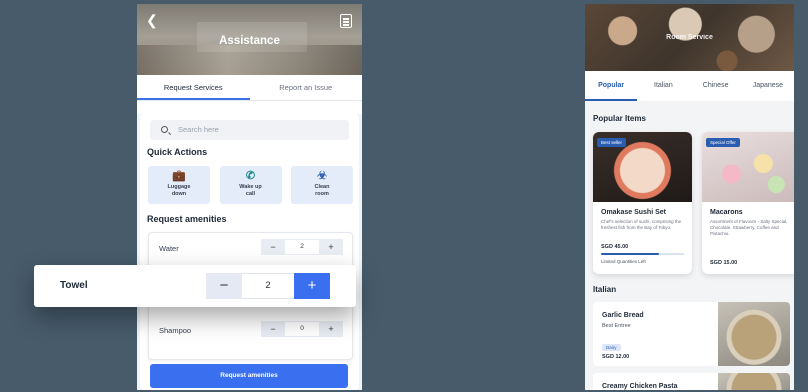 This screenshot has height=392, width=808. I want to click on food-price: SGD 45.00, so click(615, 247).